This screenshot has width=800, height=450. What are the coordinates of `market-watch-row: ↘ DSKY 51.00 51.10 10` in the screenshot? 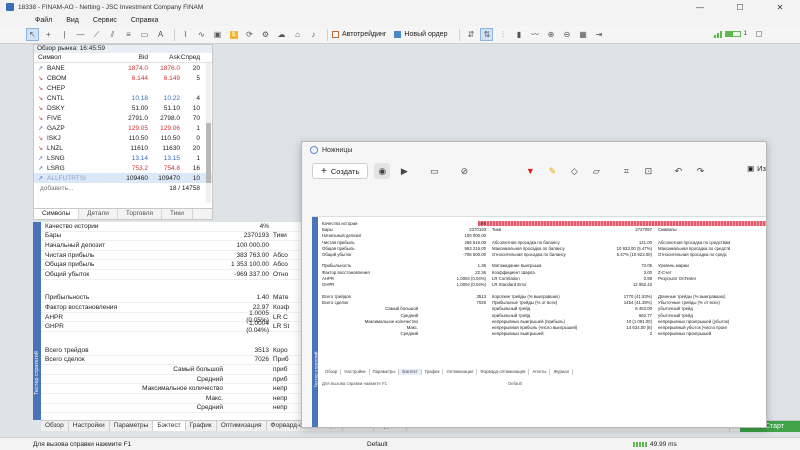 It's located at (123, 108).